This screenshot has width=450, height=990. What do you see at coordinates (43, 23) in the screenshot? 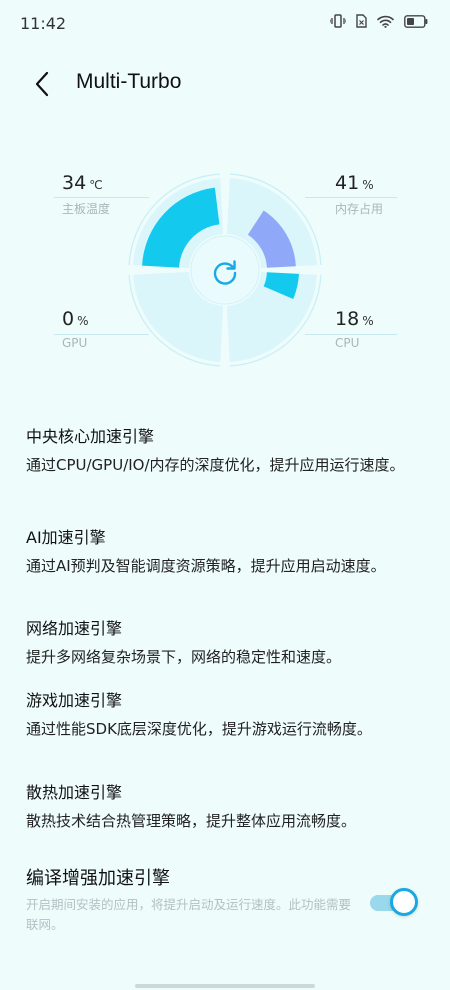
I see `status-time: 11:42` at bounding box center [43, 23].